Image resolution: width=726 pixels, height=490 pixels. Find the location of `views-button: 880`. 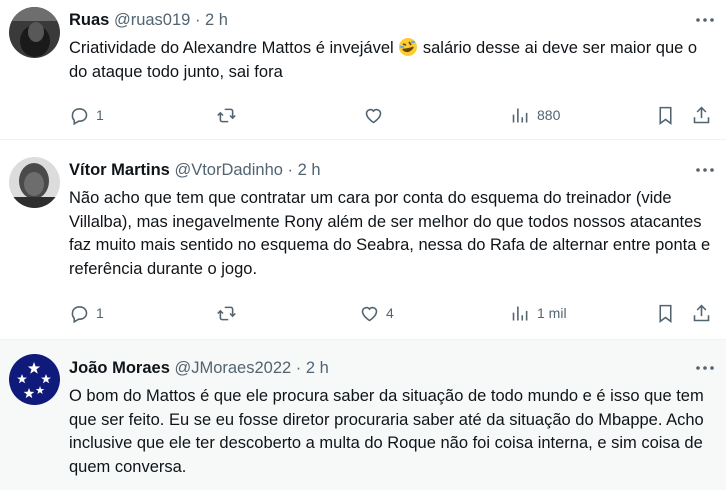

views-button: 880 is located at coordinates (535, 115).